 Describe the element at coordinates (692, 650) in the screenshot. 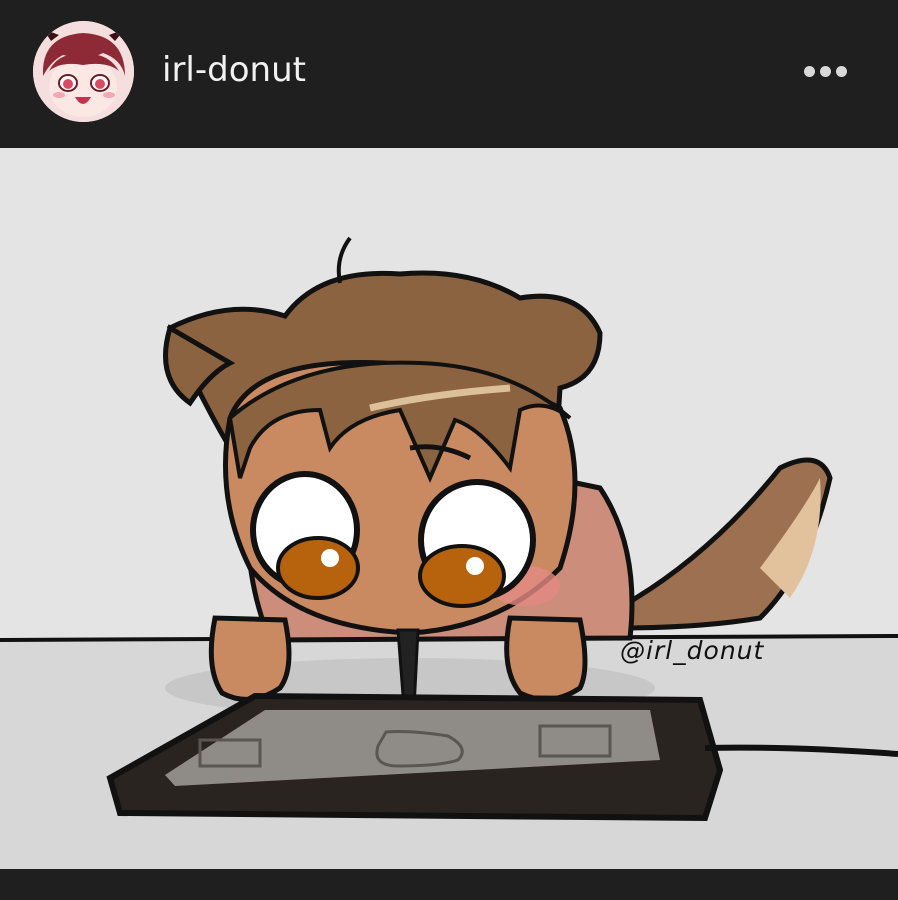

I see `watermark-text: @irl_donut` at that location.